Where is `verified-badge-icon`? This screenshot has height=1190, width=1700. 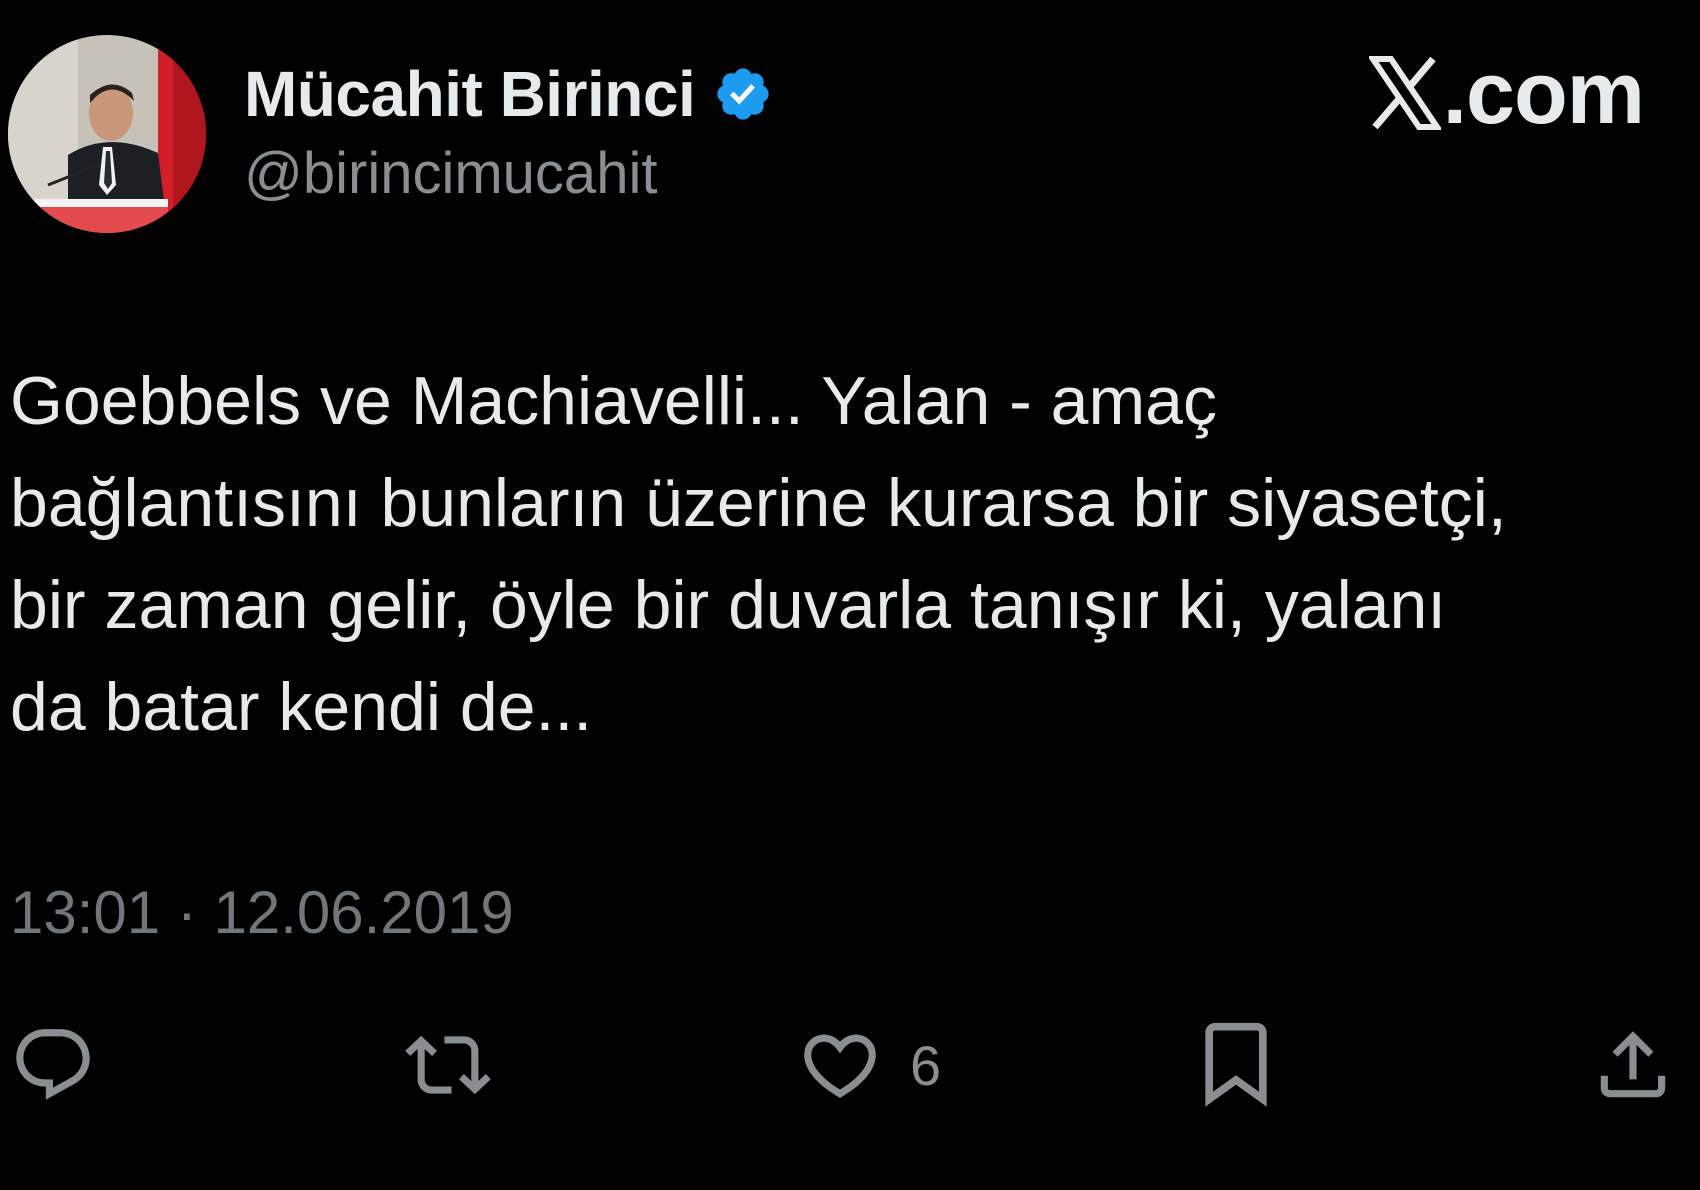 verified-badge-icon is located at coordinates (743, 94).